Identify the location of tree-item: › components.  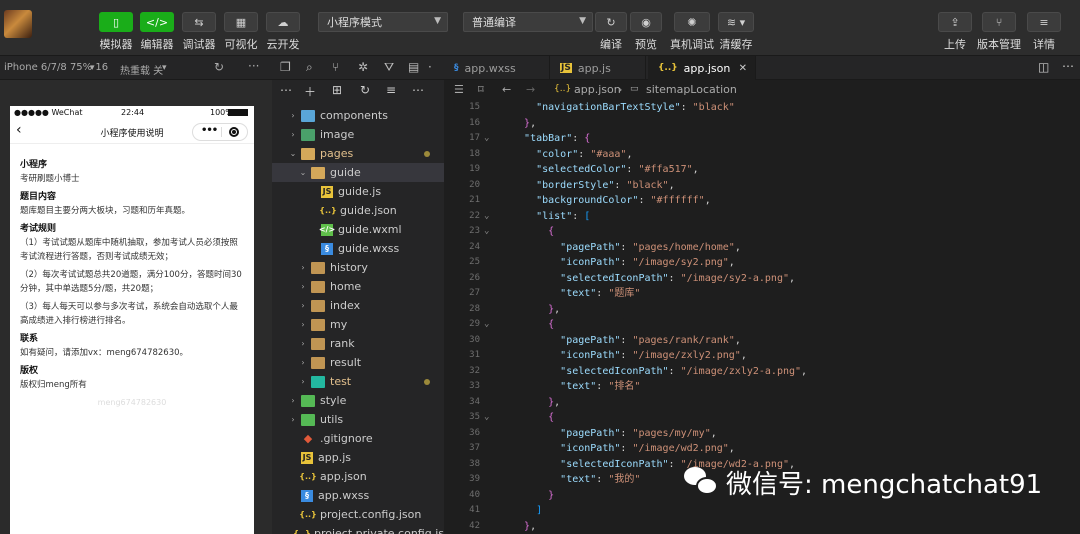
(358, 115).